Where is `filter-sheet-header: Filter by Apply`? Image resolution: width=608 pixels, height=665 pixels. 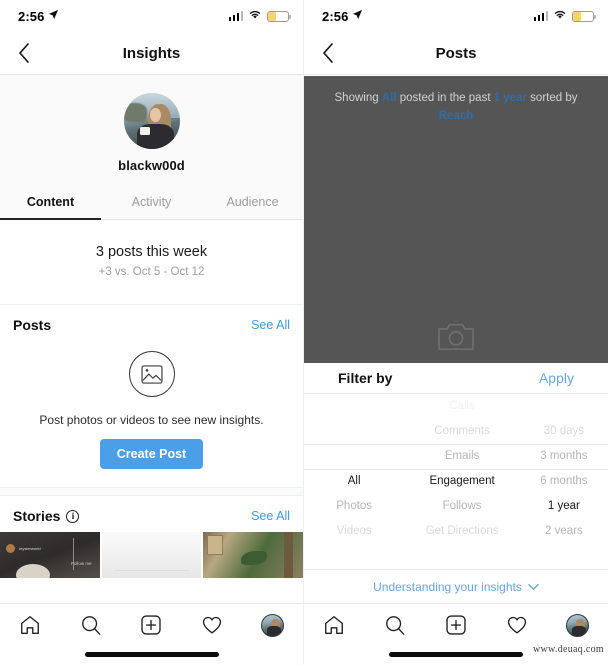
filter-sheet-header: Filter by Apply is located at coordinates (456, 378).